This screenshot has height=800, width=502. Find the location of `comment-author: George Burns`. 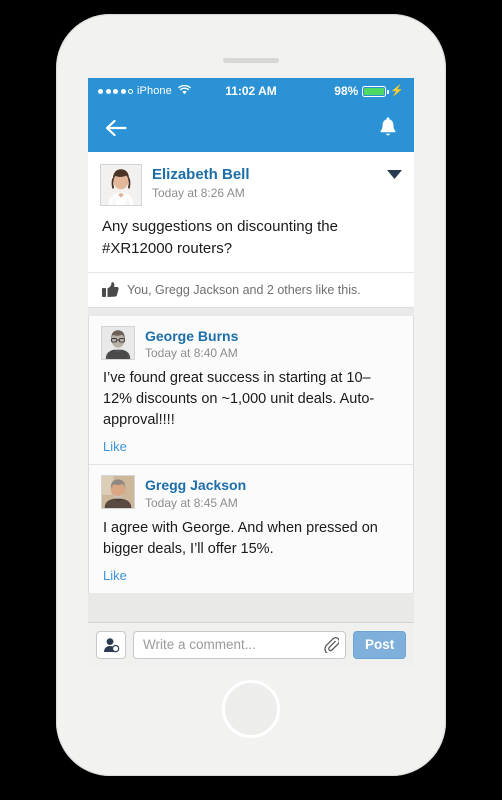

comment-author: George Burns is located at coordinates (191, 336).